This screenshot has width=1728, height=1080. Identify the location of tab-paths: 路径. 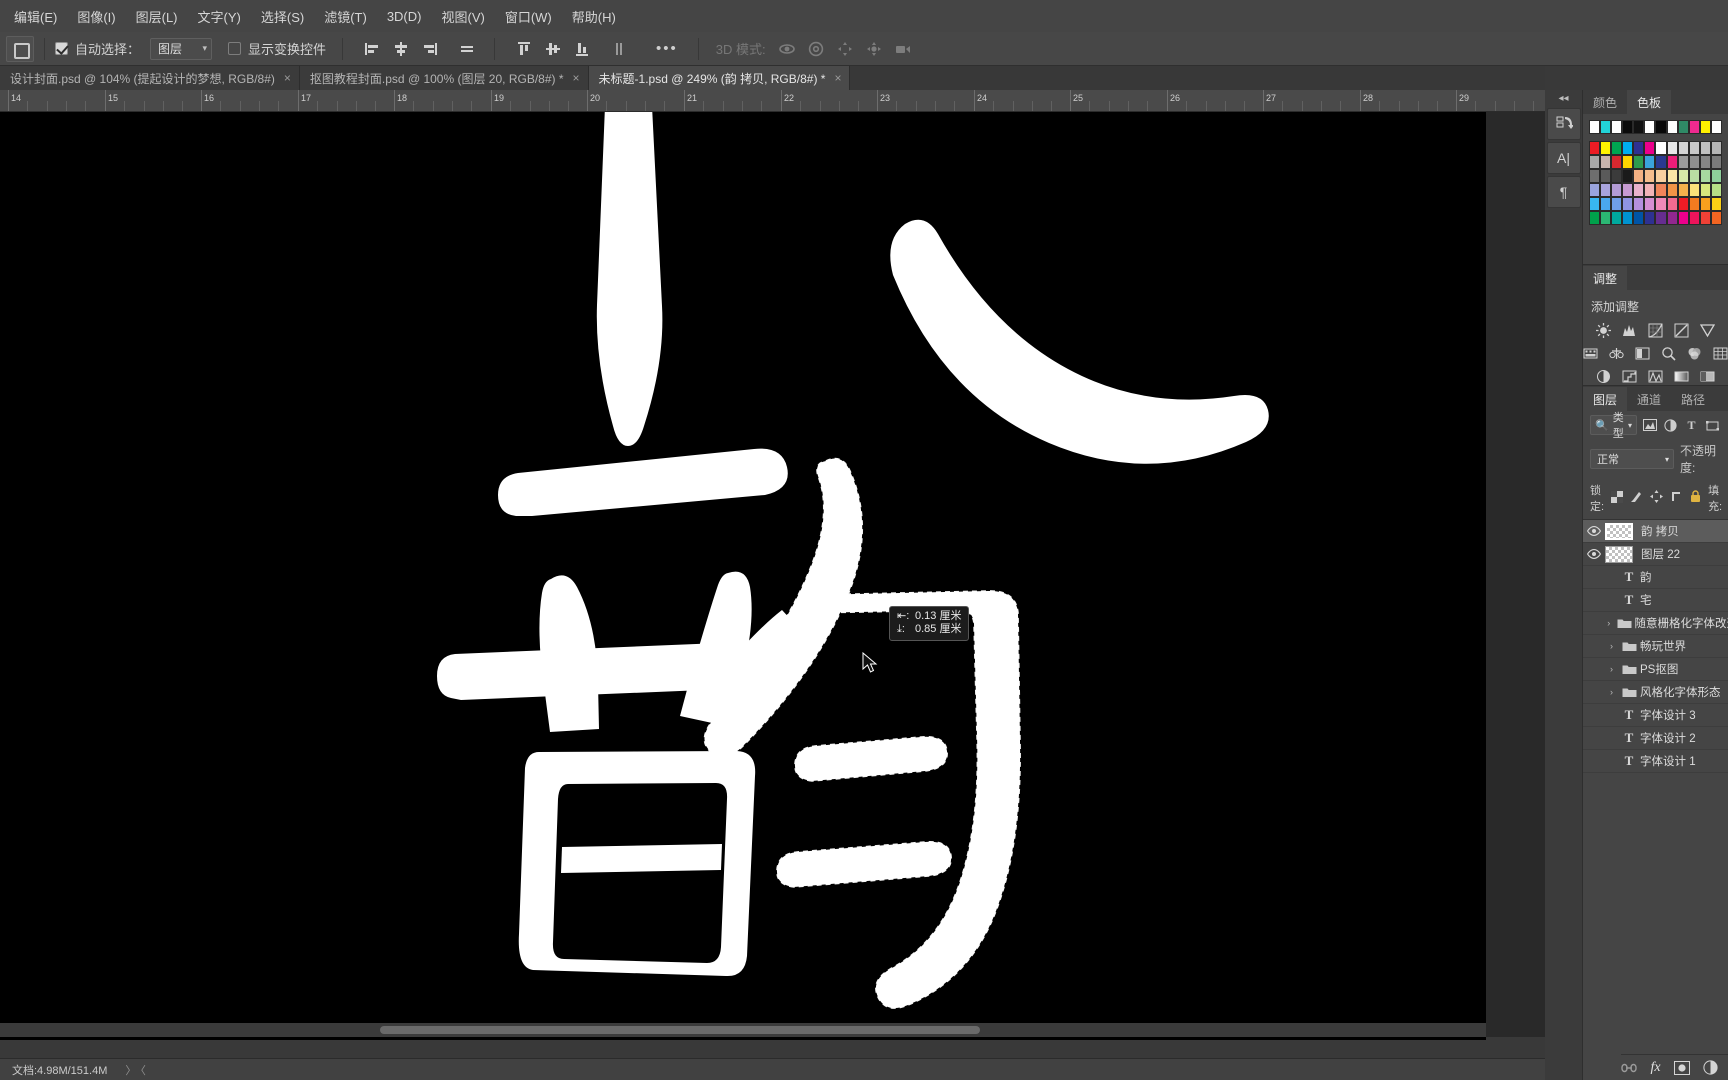
(1693, 399).